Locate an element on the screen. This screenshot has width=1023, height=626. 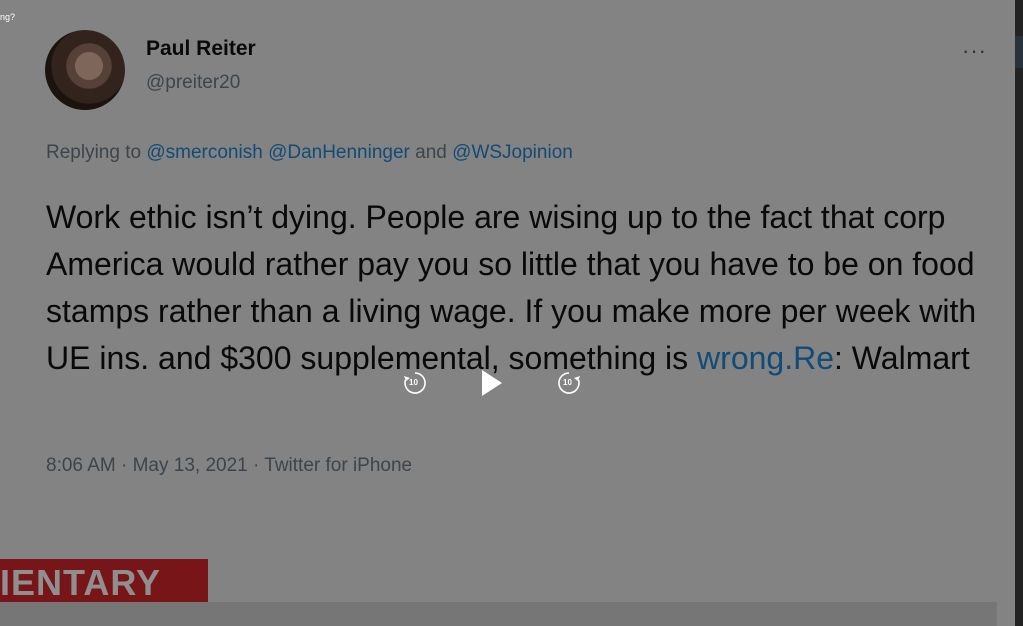
forward-seconds-label: 10 is located at coordinates (567, 382).